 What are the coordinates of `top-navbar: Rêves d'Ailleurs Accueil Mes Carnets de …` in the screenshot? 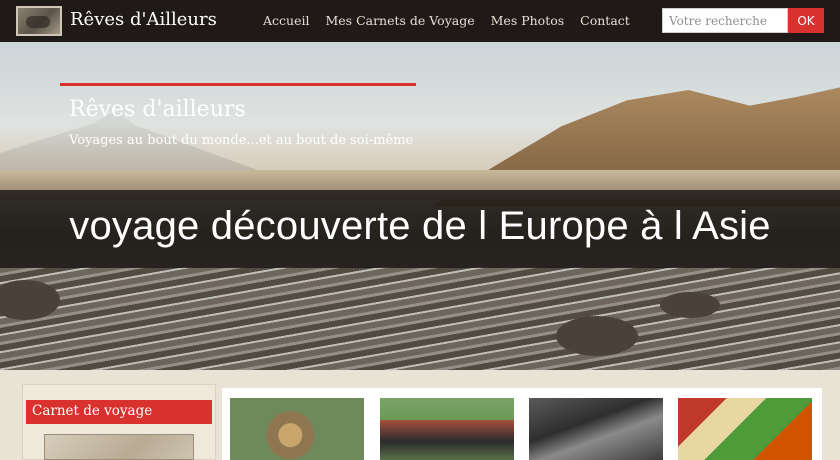 It's located at (420, 21).